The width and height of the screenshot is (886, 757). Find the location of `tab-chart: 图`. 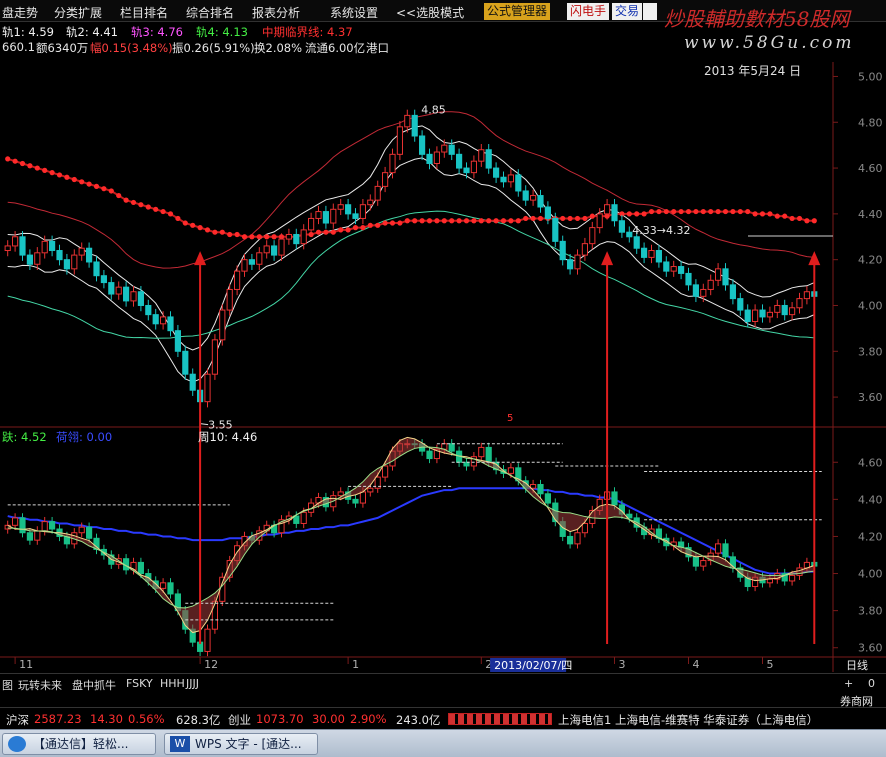

tab-chart: 图 is located at coordinates (7, 685).